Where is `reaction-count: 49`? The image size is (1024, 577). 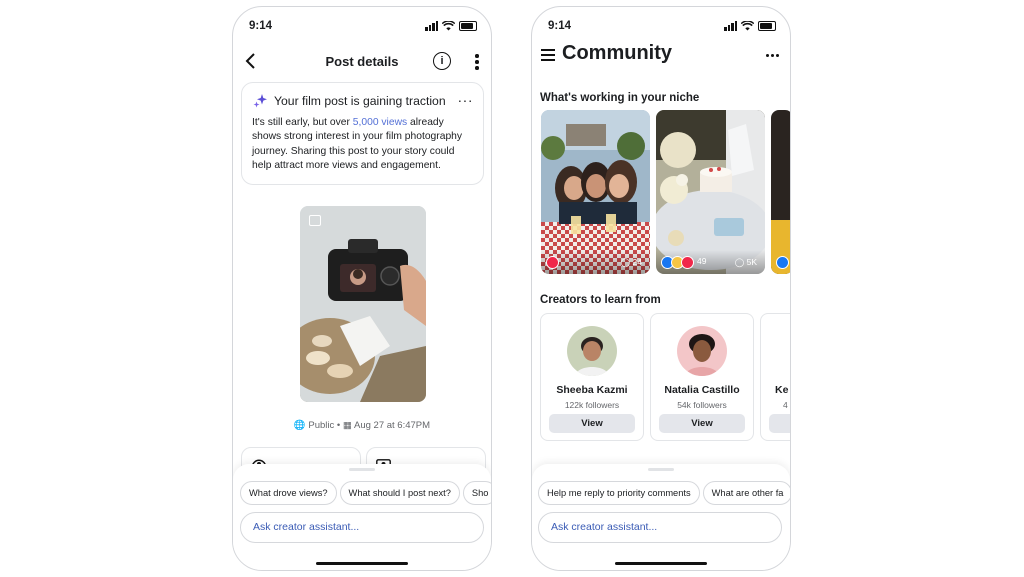
reaction-count: 49 is located at coordinates (702, 261).